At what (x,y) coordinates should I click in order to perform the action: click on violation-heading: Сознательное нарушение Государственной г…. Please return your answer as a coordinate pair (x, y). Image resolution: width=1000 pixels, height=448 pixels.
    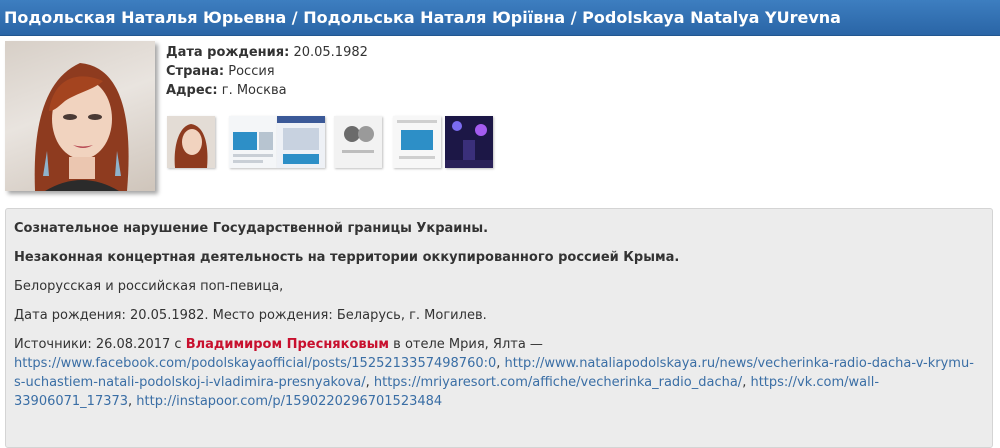
    Looking at the image, I should click on (251, 228).